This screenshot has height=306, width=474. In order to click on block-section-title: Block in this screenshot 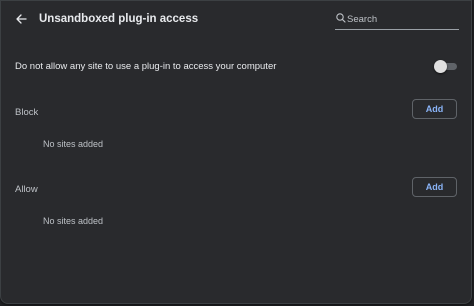, I will do `click(27, 112)`.